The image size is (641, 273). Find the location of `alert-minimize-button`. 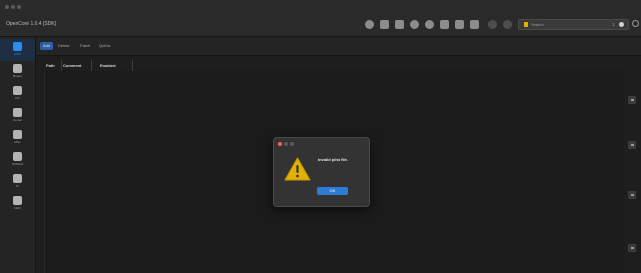

alert-minimize-button is located at coordinates (286, 144).